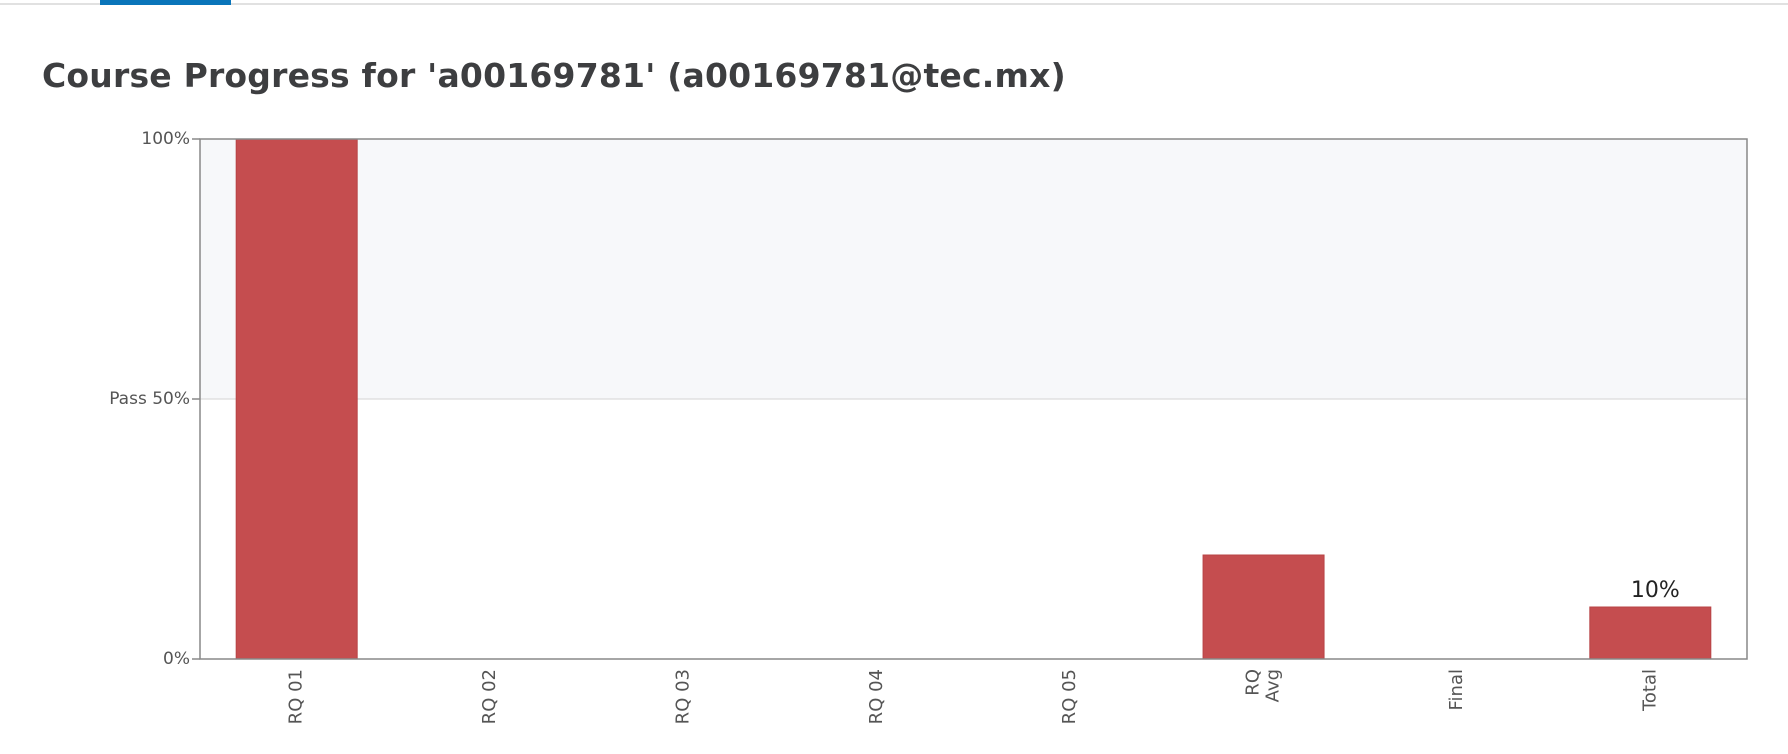  I want to click on data-labels: 10%, so click(1655, 590).